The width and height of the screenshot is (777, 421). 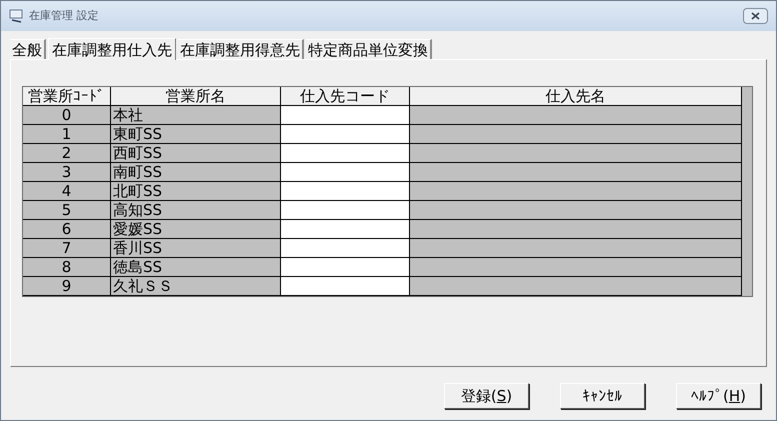 What do you see at coordinates (67, 210) in the screenshot?
I see `table-cell: 5` at bounding box center [67, 210].